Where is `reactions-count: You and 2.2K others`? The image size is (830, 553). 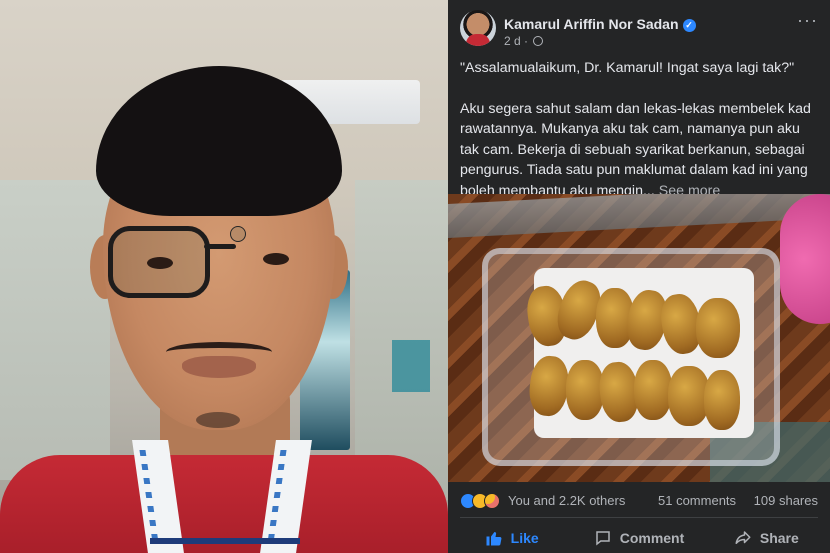
reactions-count: You and 2.2K others is located at coordinates (566, 500).